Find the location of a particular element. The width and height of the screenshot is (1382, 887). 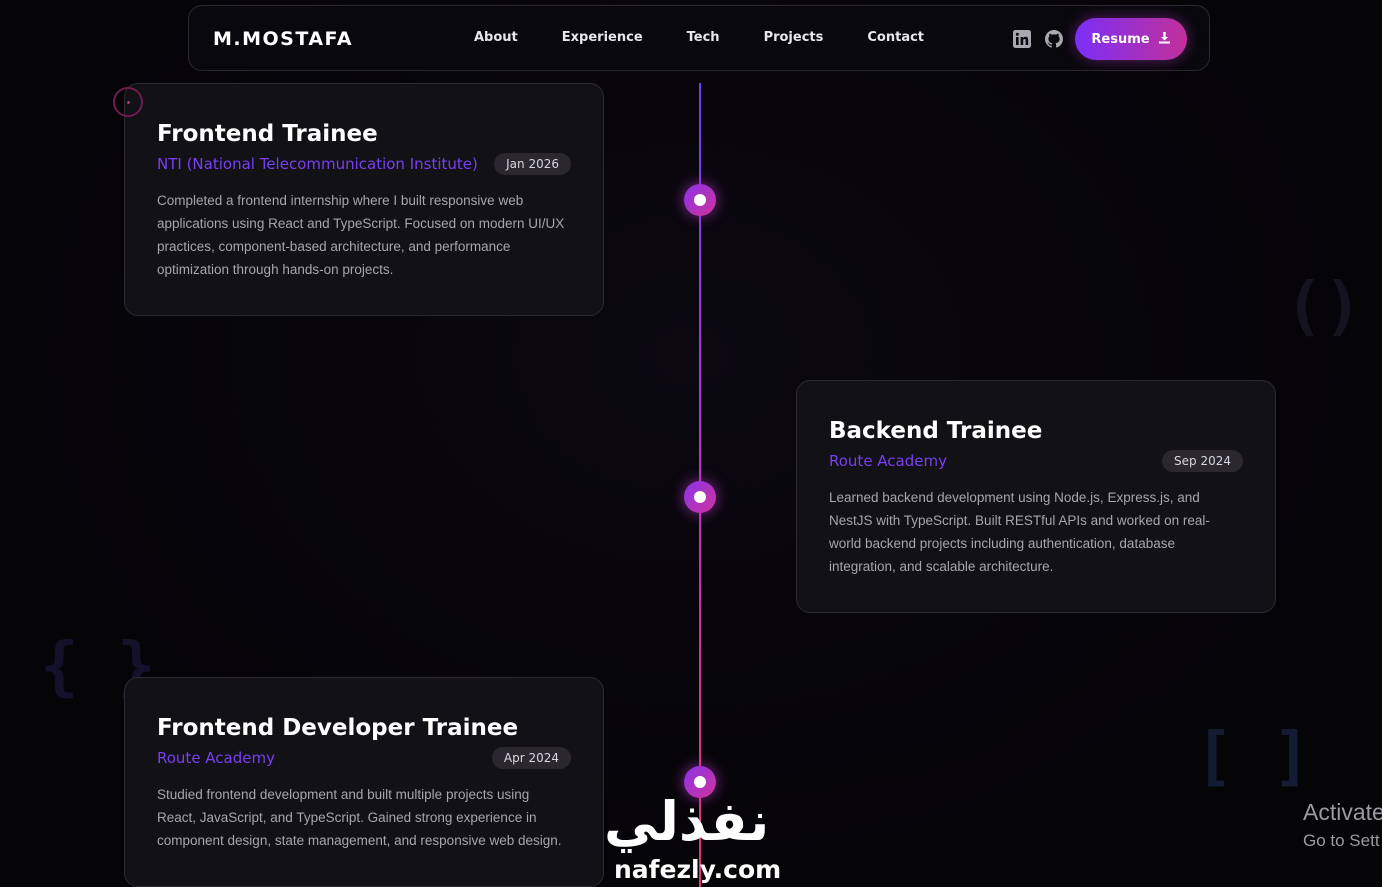

card-date-badge: Sep 2024 is located at coordinates (1202, 461).